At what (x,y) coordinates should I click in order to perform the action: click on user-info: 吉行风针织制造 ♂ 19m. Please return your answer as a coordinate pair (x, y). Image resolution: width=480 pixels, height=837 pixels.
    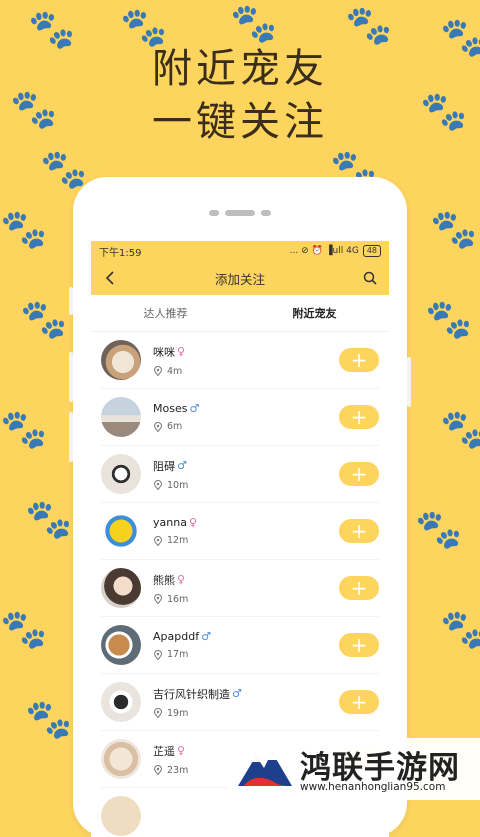
    Looking at the image, I should click on (246, 702).